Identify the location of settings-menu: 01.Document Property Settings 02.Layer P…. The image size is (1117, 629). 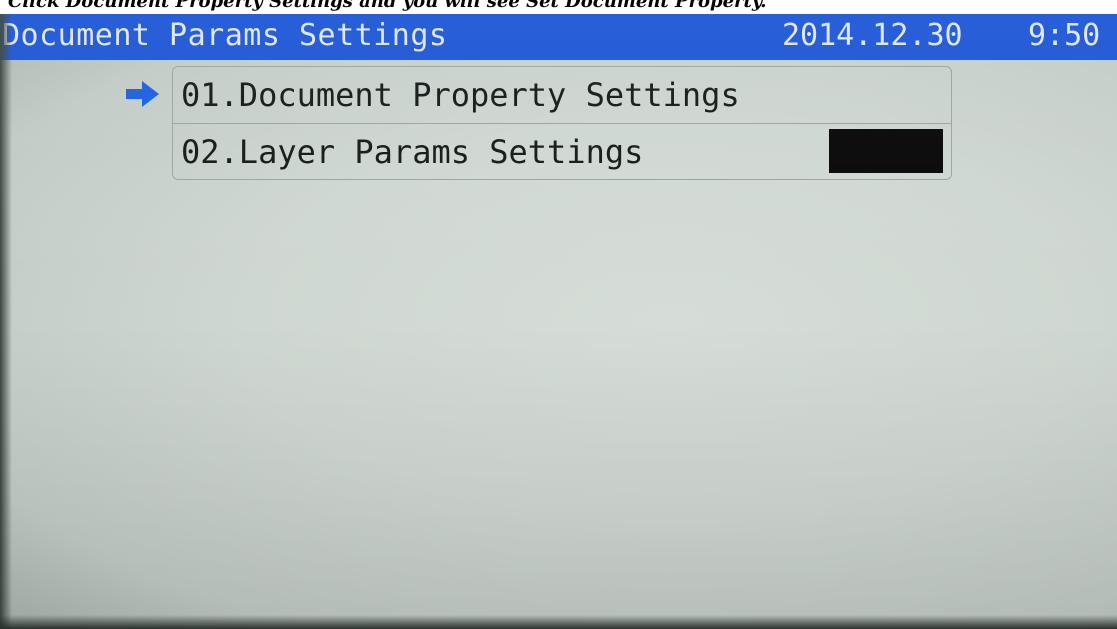
(562, 123).